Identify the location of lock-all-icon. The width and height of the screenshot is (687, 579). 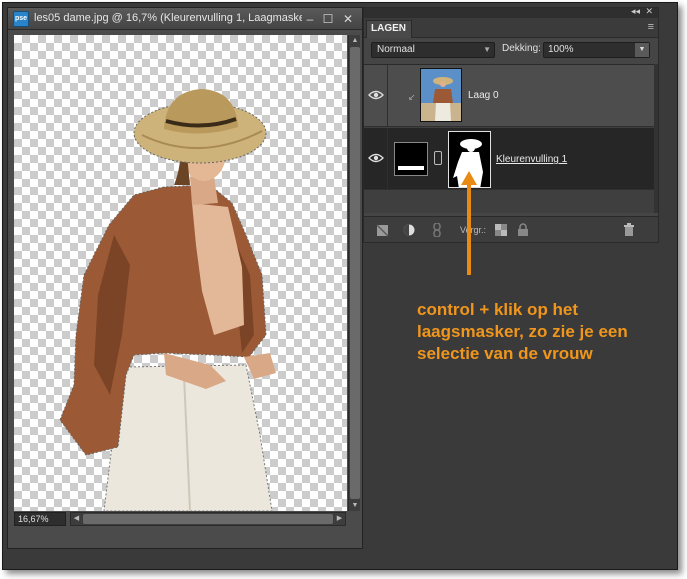
(523, 230).